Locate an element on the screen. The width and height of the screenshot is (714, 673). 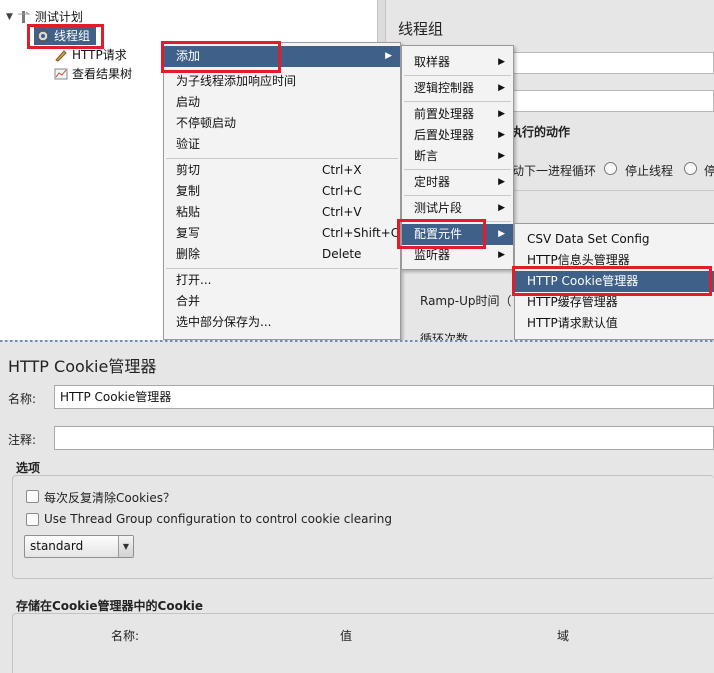
menu-item-label: 监听器 is located at coordinates (432, 255).